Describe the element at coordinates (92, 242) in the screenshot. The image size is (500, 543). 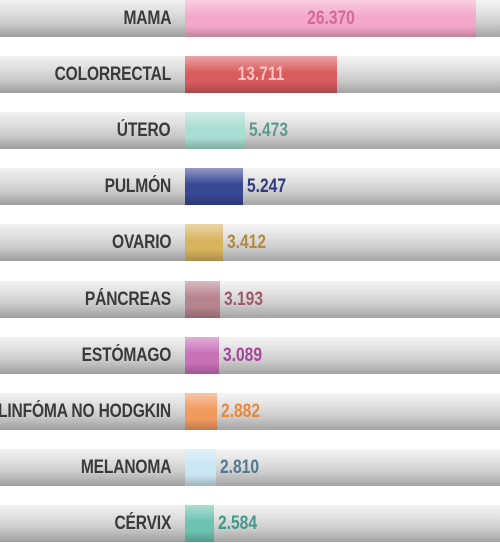
I see `category-label-band: OVARIO` at that location.